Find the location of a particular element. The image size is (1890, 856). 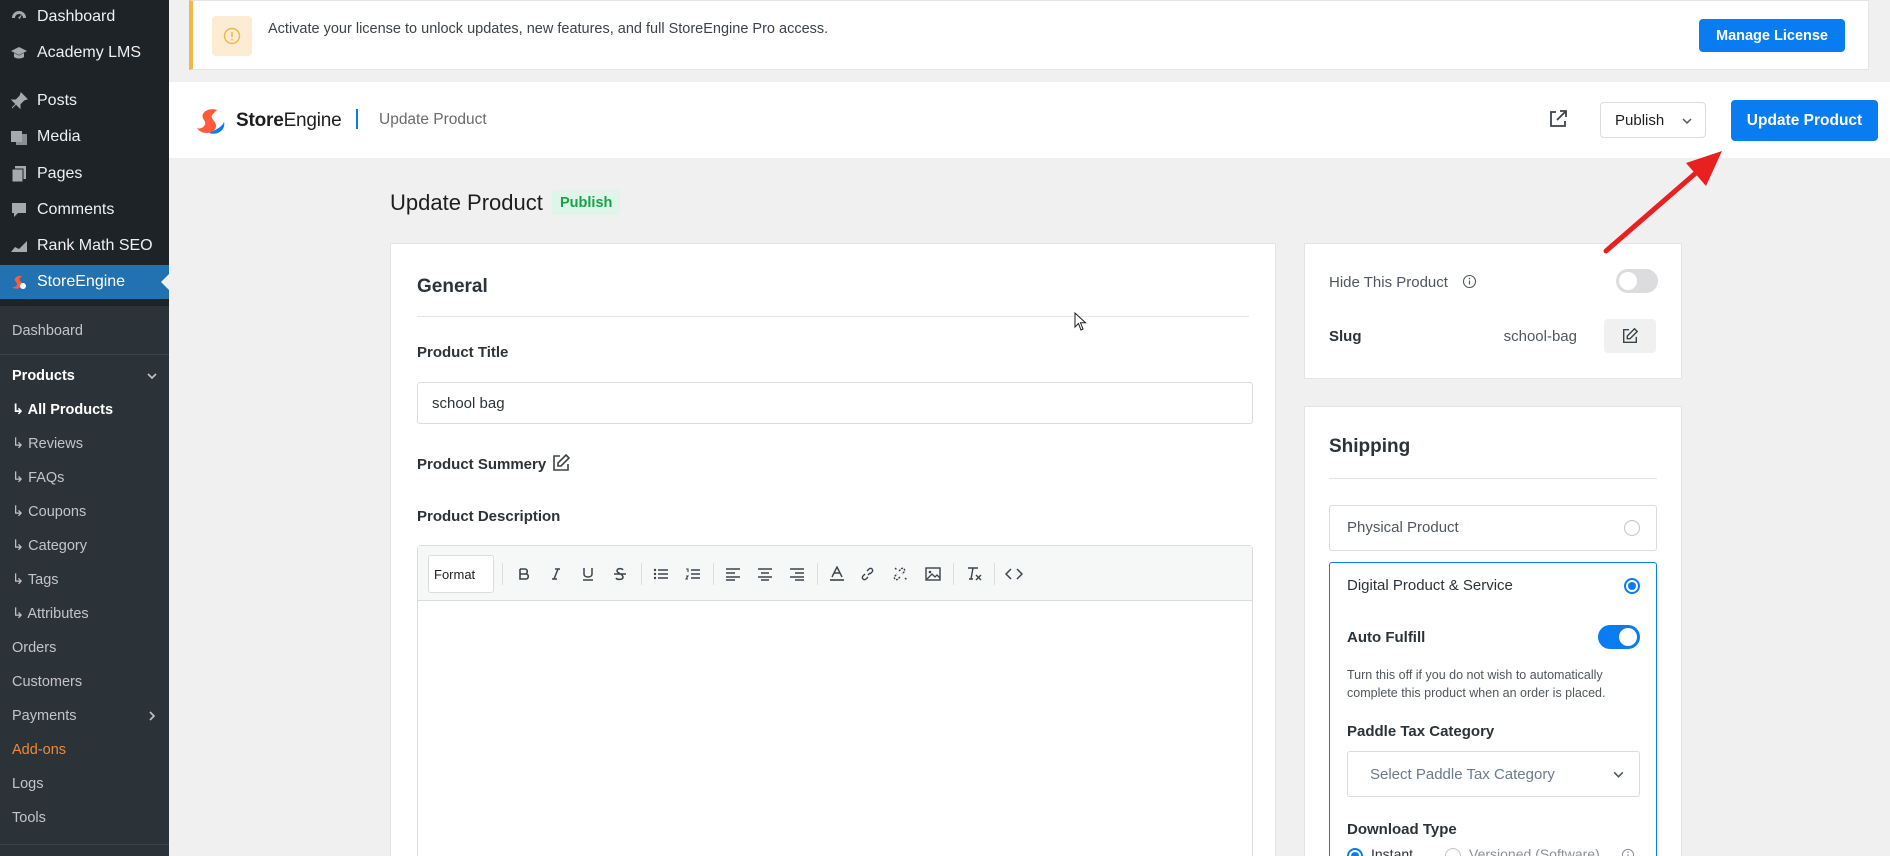

code-view-icon is located at coordinates (1014, 574).